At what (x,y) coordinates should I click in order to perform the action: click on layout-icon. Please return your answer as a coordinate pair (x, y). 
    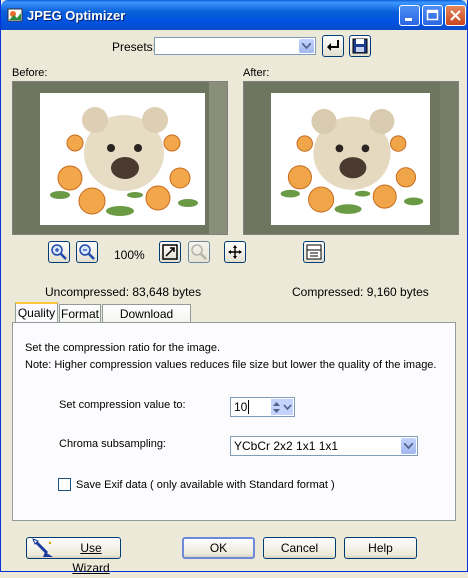
    Looking at the image, I should click on (314, 252).